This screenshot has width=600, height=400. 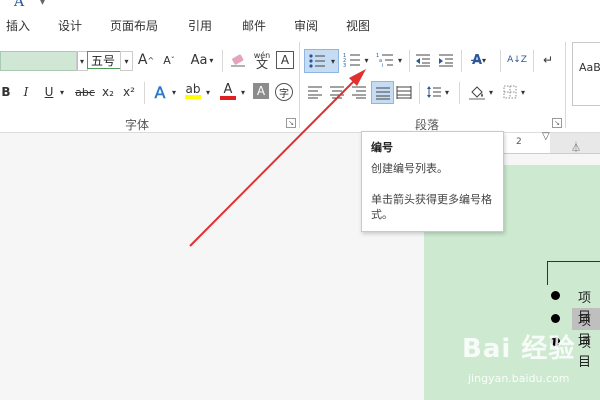 What do you see at coordinates (432, 181) in the screenshot?
I see `numbering-tooltip: 编号 创建编号列表。 单击箭头获得更多编号格式。` at bounding box center [432, 181].